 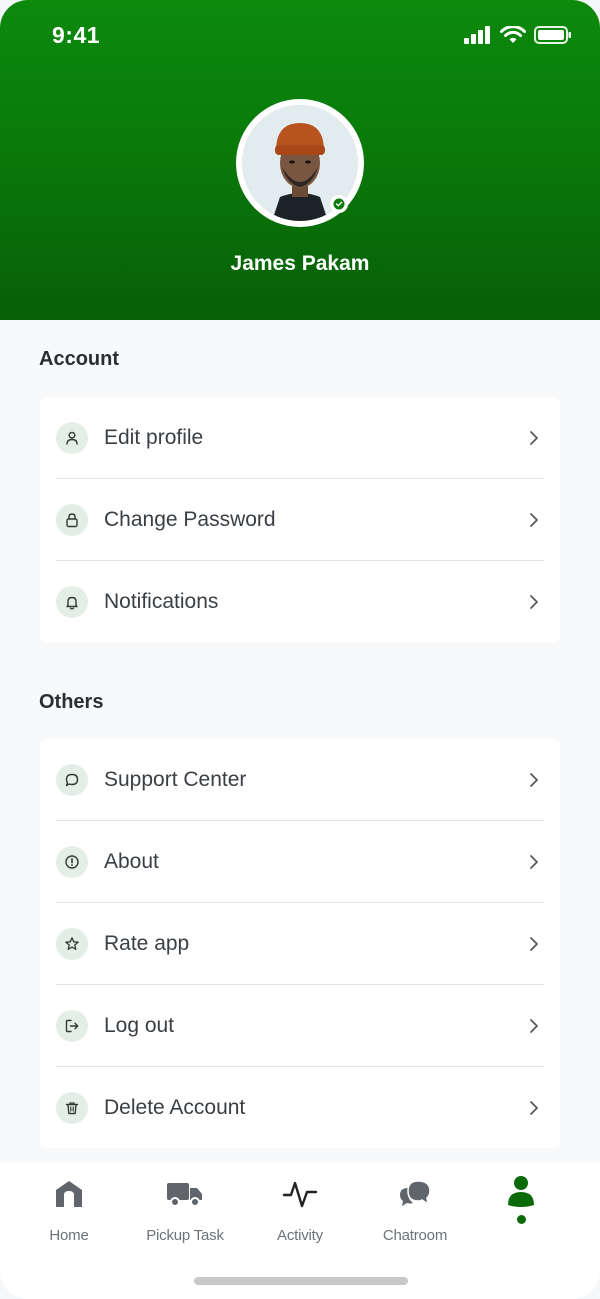 I want to click on user-name: James Pakam, so click(x=300, y=263).